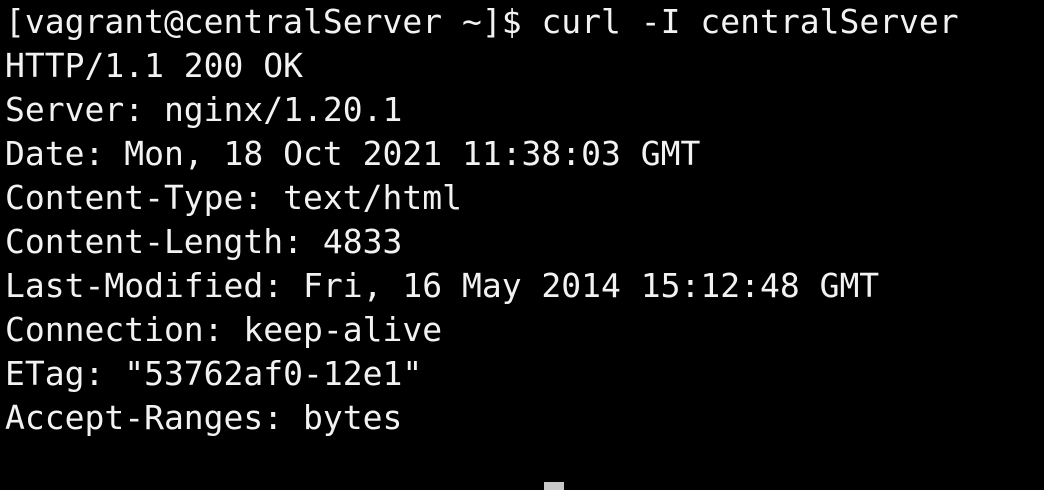 This screenshot has height=490, width=1044. Describe the element at coordinates (154, 65) in the screenshot. I see `output-line-status: HTTP/1.1 200 OK` at that location.